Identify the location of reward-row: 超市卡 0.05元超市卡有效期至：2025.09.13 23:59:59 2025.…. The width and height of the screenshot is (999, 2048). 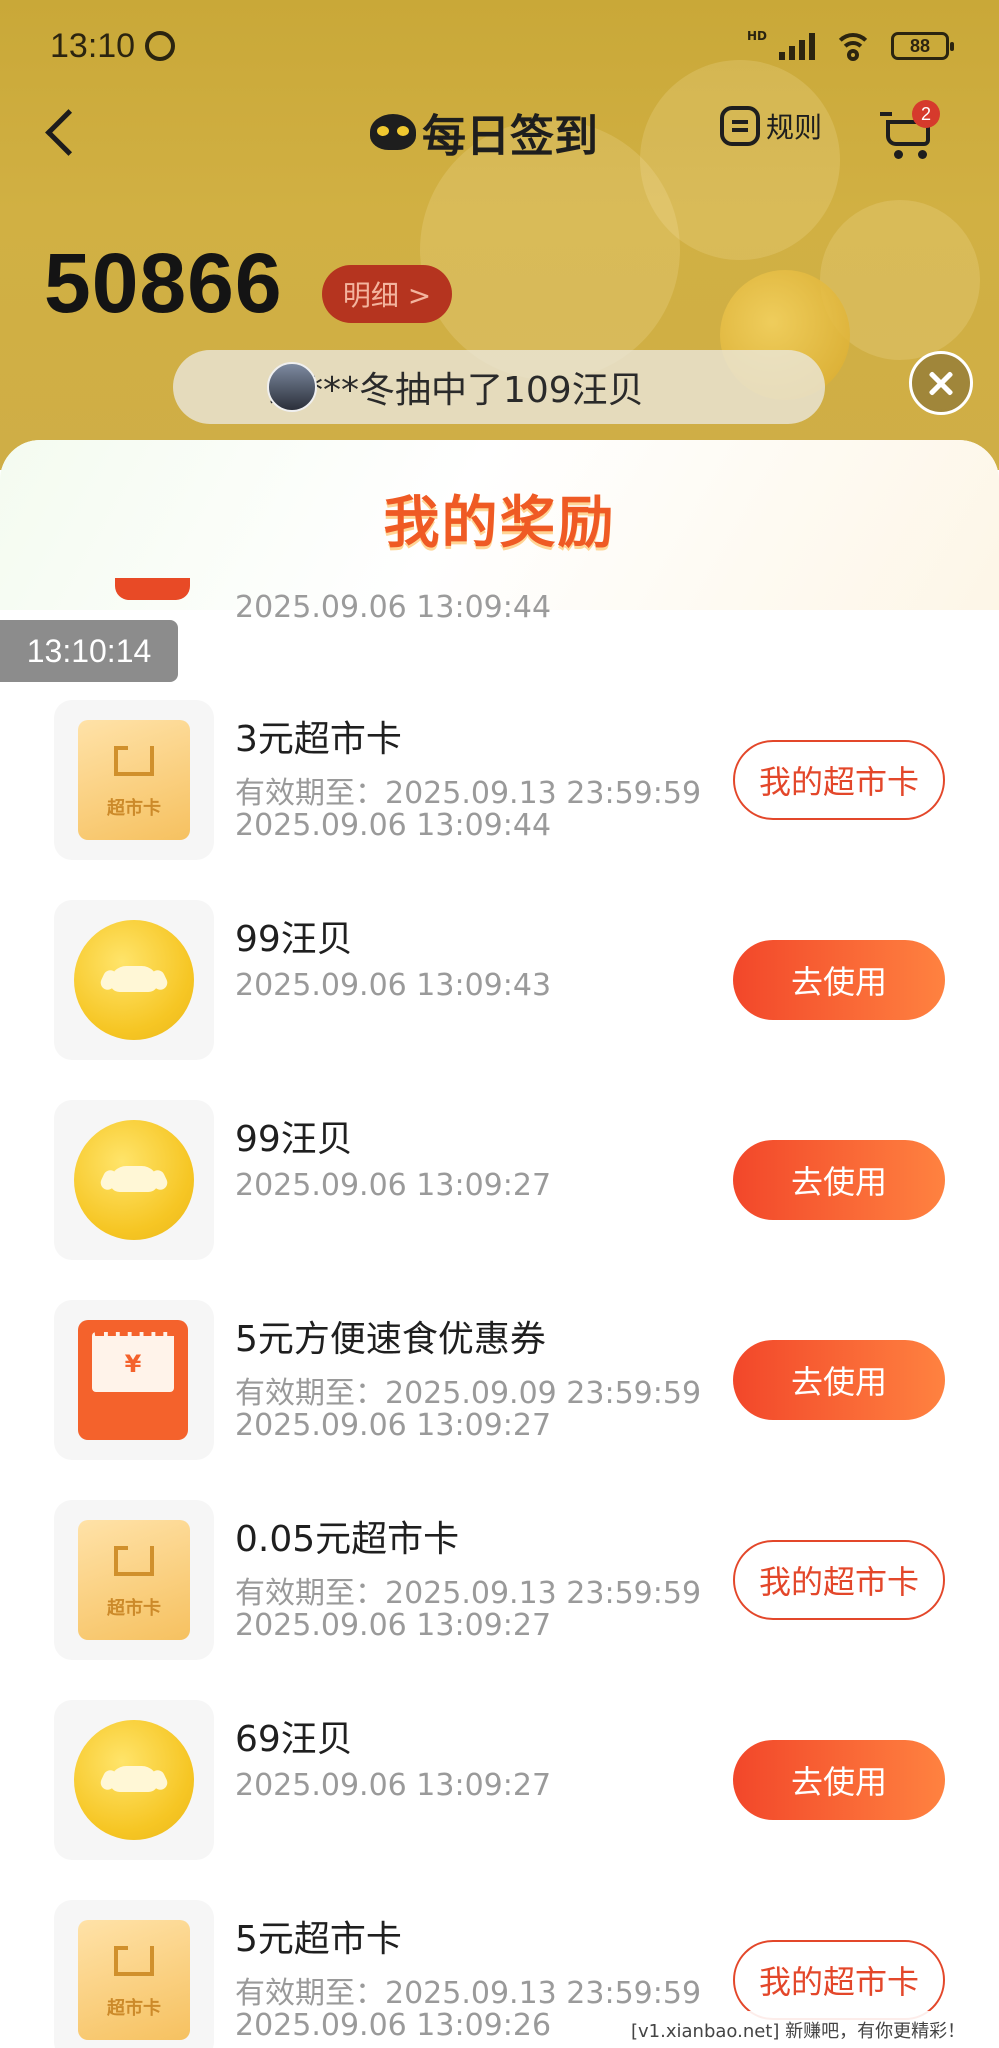
(499, 1600).